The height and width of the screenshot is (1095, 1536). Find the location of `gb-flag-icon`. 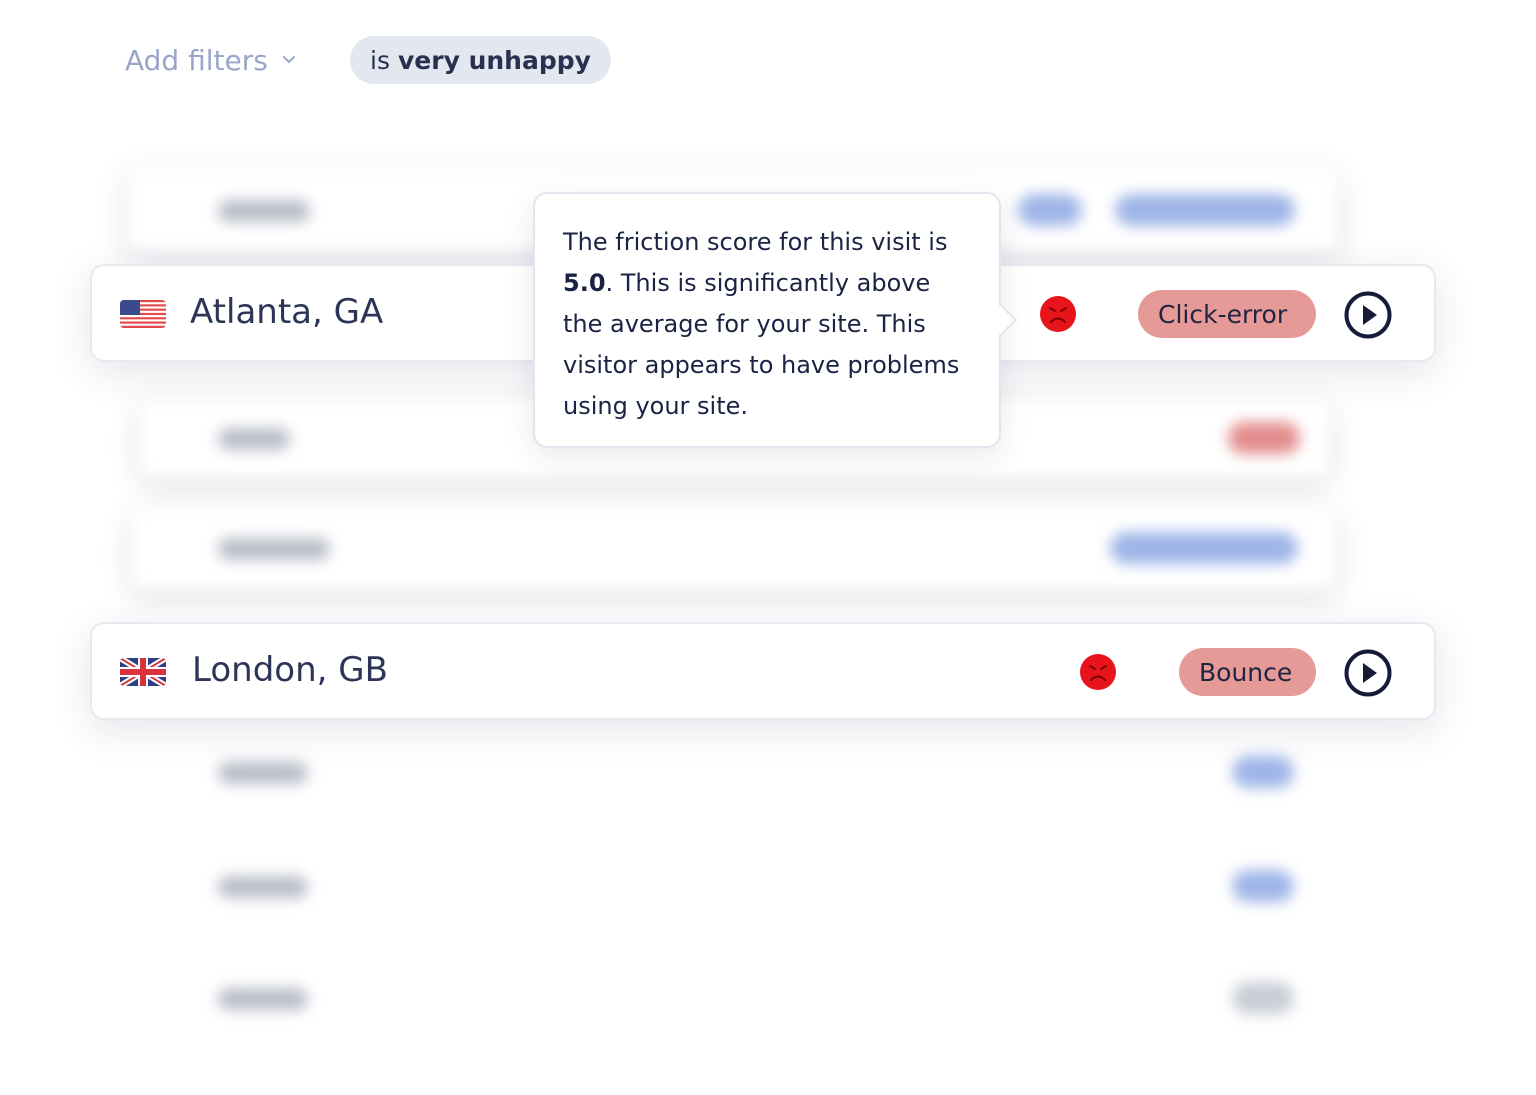

gb-flag-icon is located at coordinates (143, 672).